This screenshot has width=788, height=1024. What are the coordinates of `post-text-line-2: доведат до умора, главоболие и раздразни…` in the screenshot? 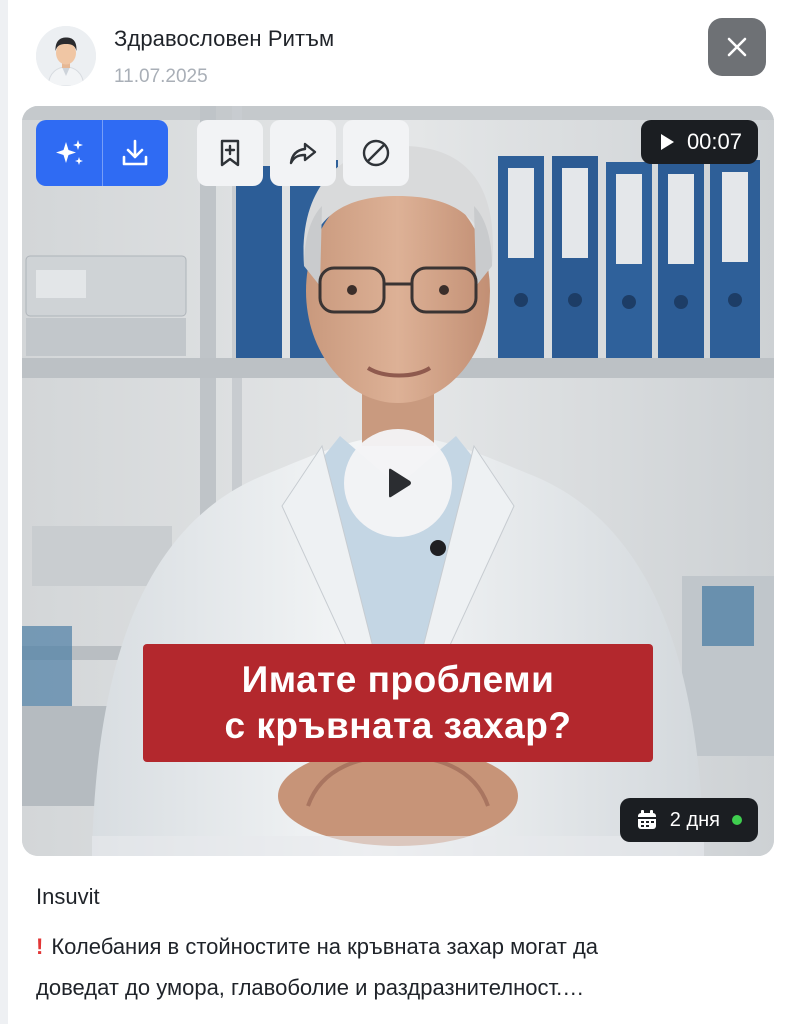 It's located at (310, 987).